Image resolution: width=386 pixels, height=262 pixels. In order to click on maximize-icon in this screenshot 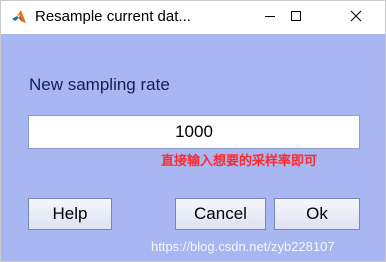, I will do `click(296, 18)`.